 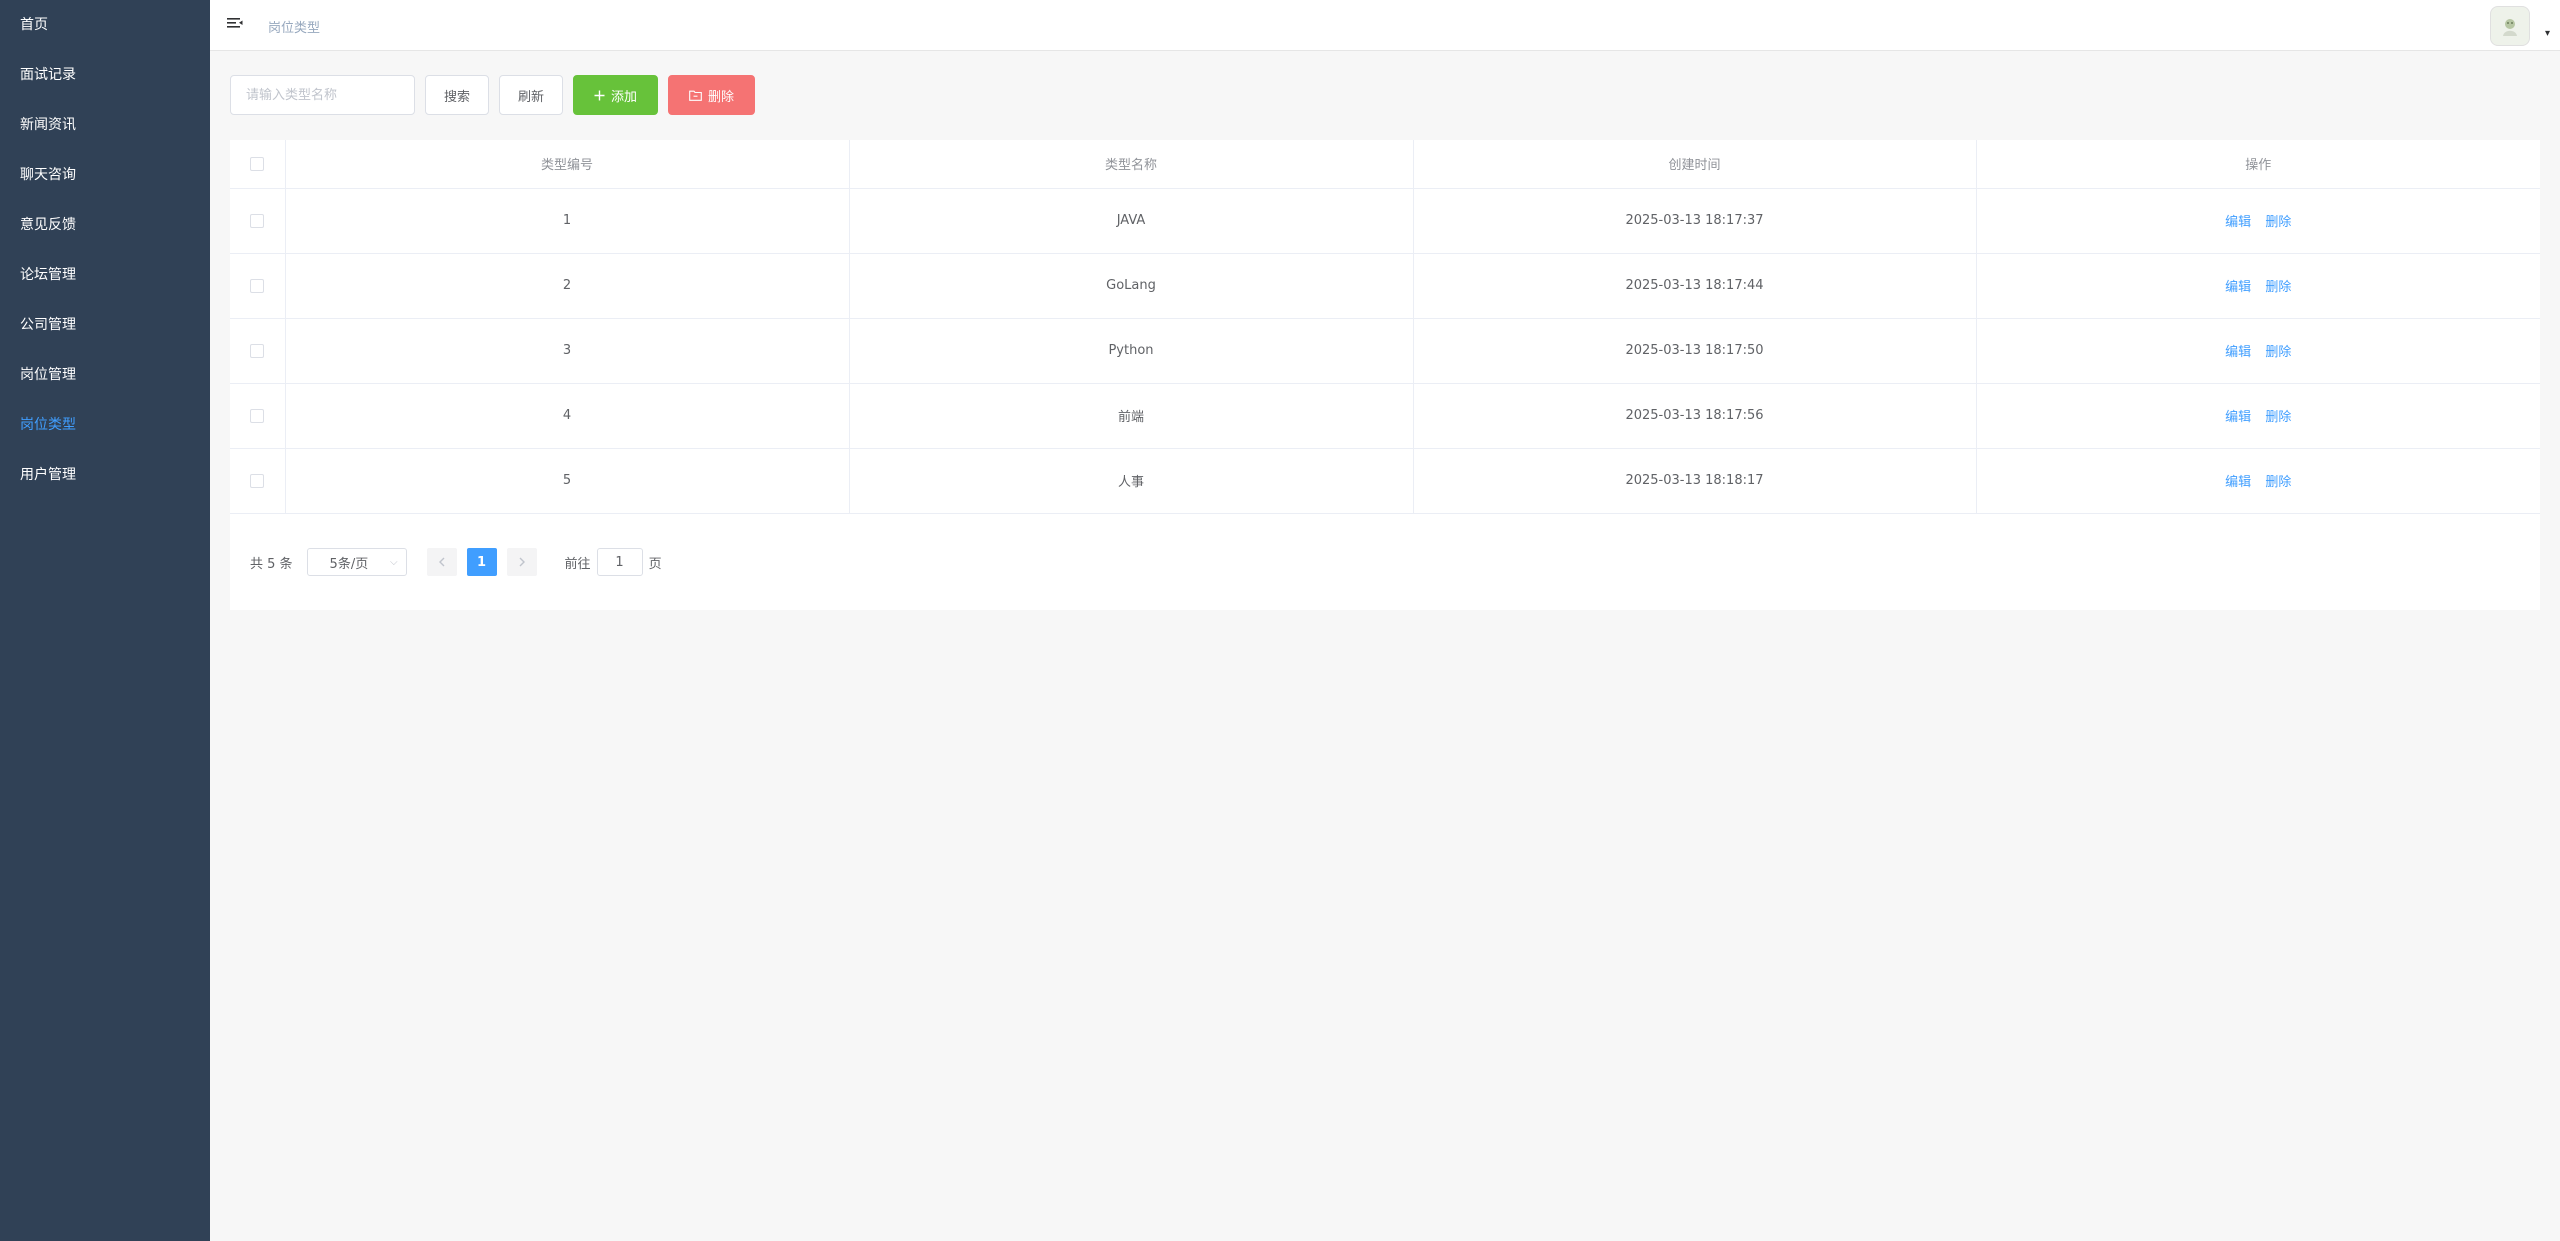 I want to click on avatar, so click(x=2510, y=26).